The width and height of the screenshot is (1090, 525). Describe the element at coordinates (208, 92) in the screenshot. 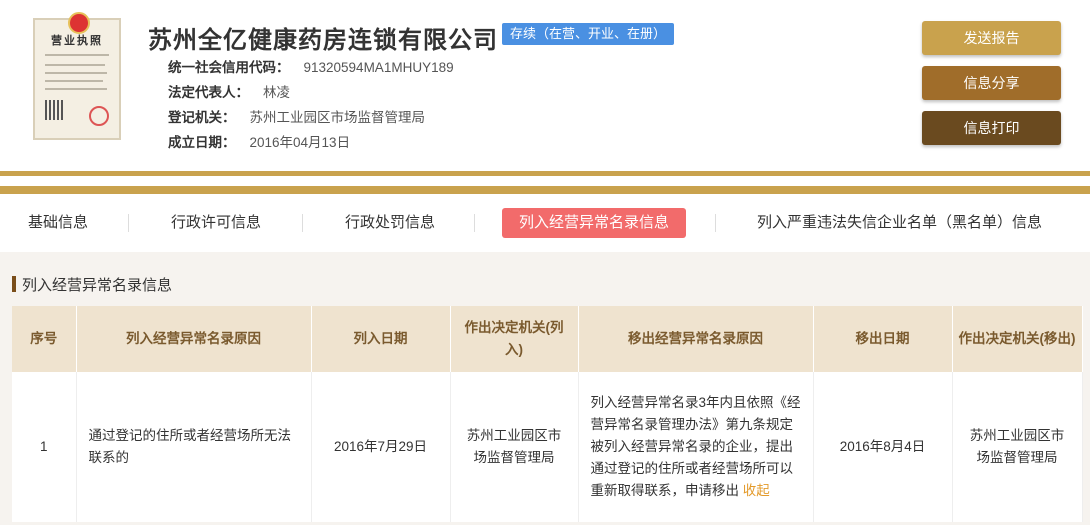

I see `info-label: 法定代表人：` at that location.